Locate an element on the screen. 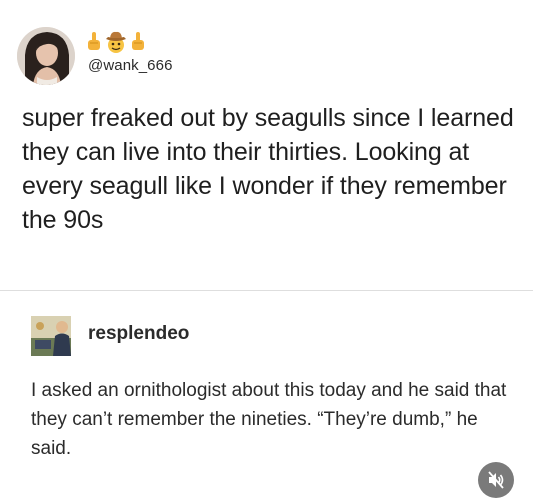 This screenshot has height=500, width=533. reply-username: resplendeo is located at coordinates (138, 334).